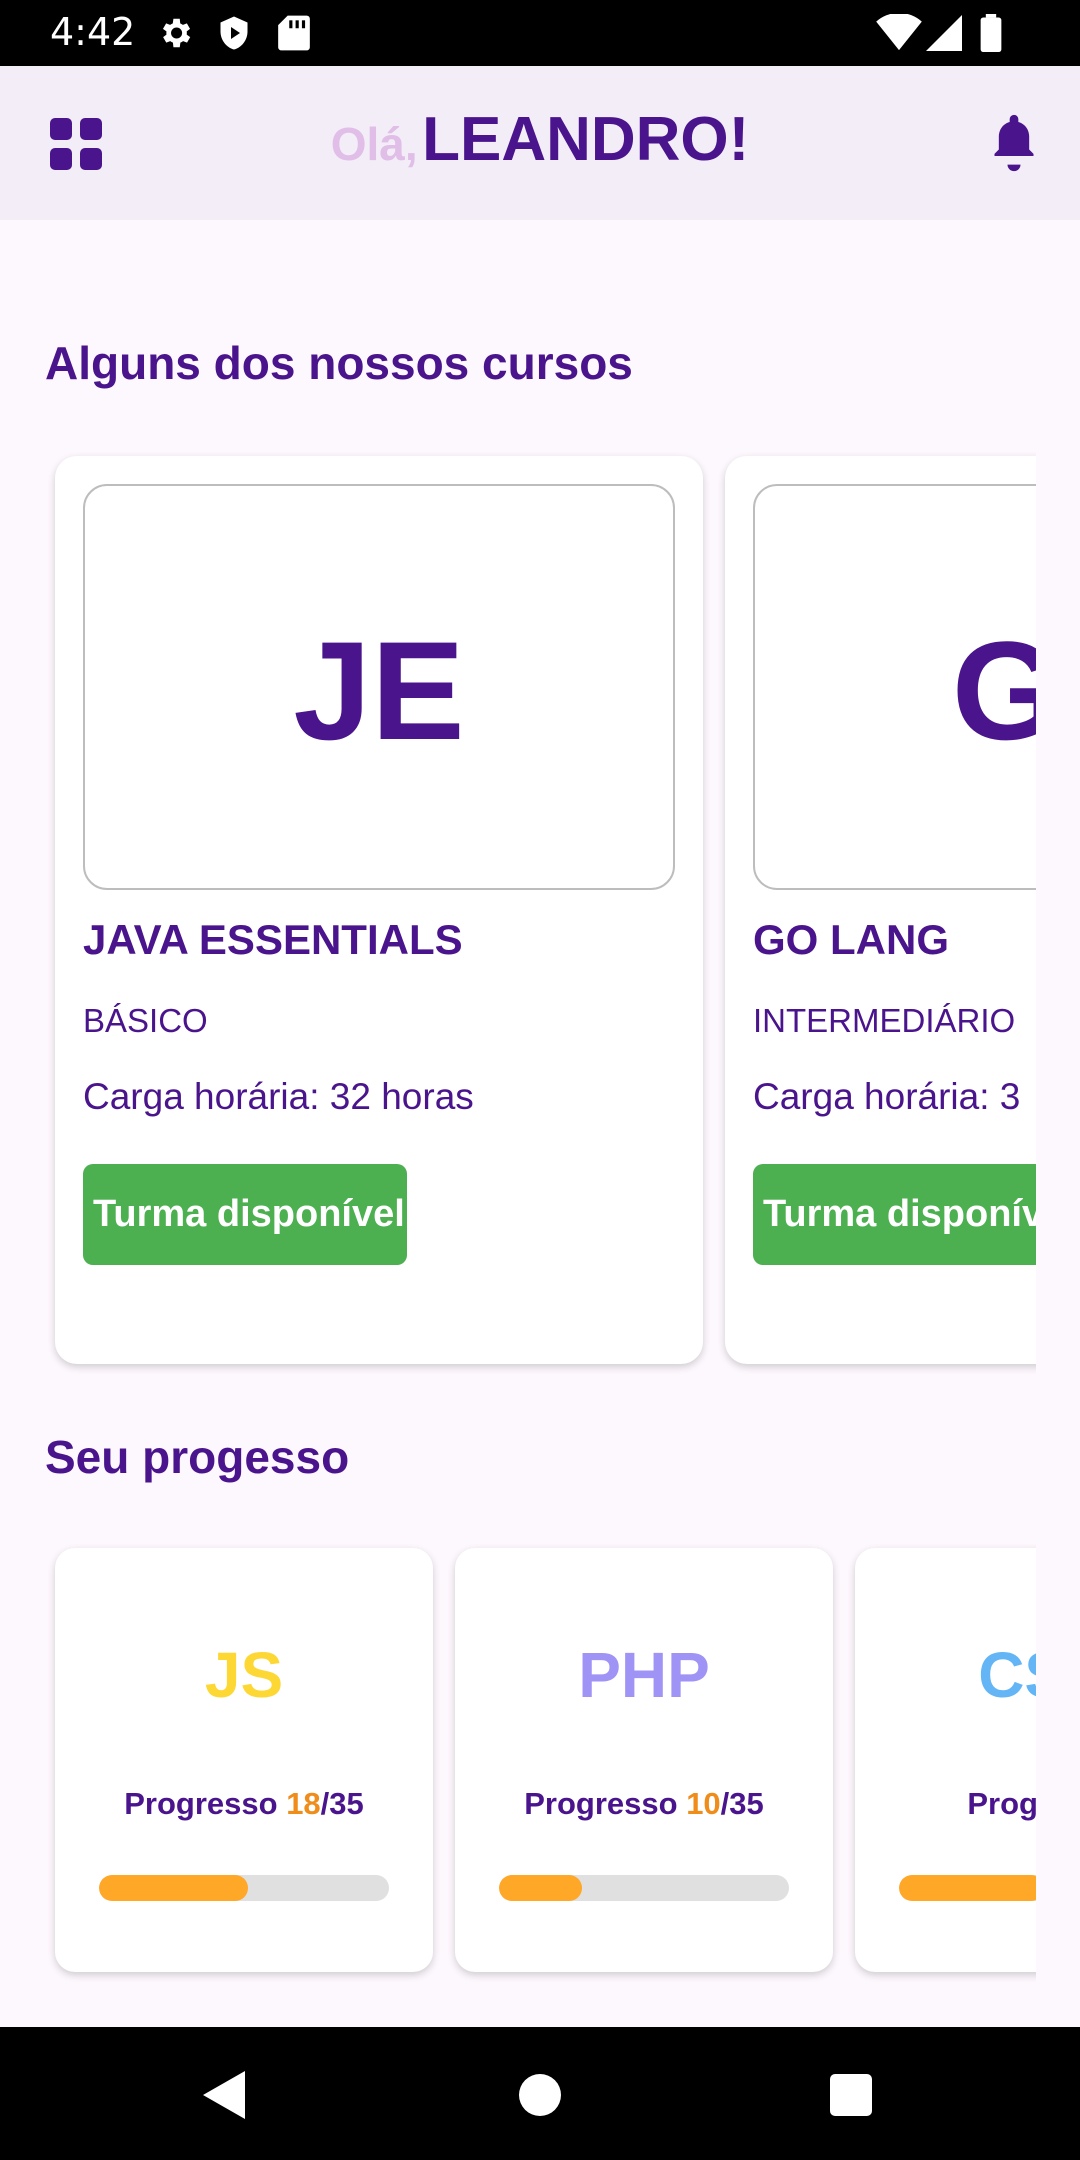 The image size is (1080, 2160). I want to click on progress-language: JS, so click(244, 1675).